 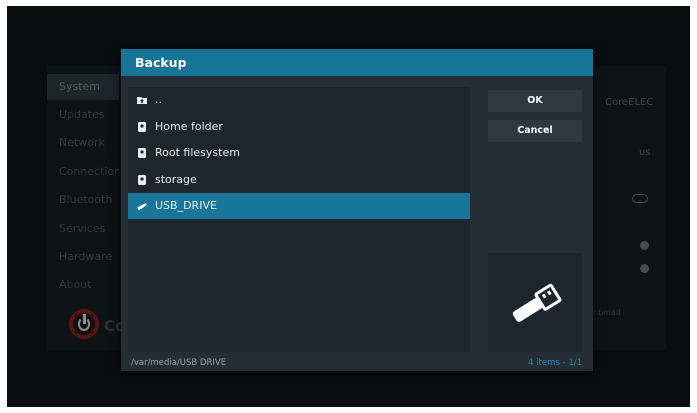 What do you see at coordinates (197, 152) in the screenshot?
I see `file-item-label: Root filesystem` at bounding box center [197, 152].